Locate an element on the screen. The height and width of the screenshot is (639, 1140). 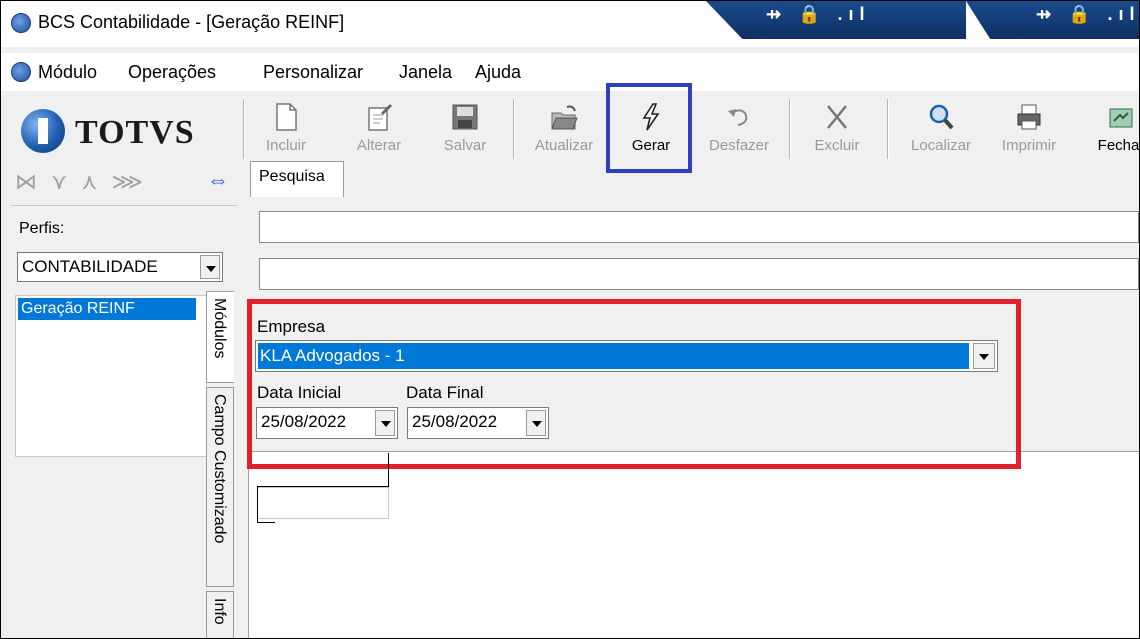
atualizar-label: Atualizar is located at coordinates (564, 145).